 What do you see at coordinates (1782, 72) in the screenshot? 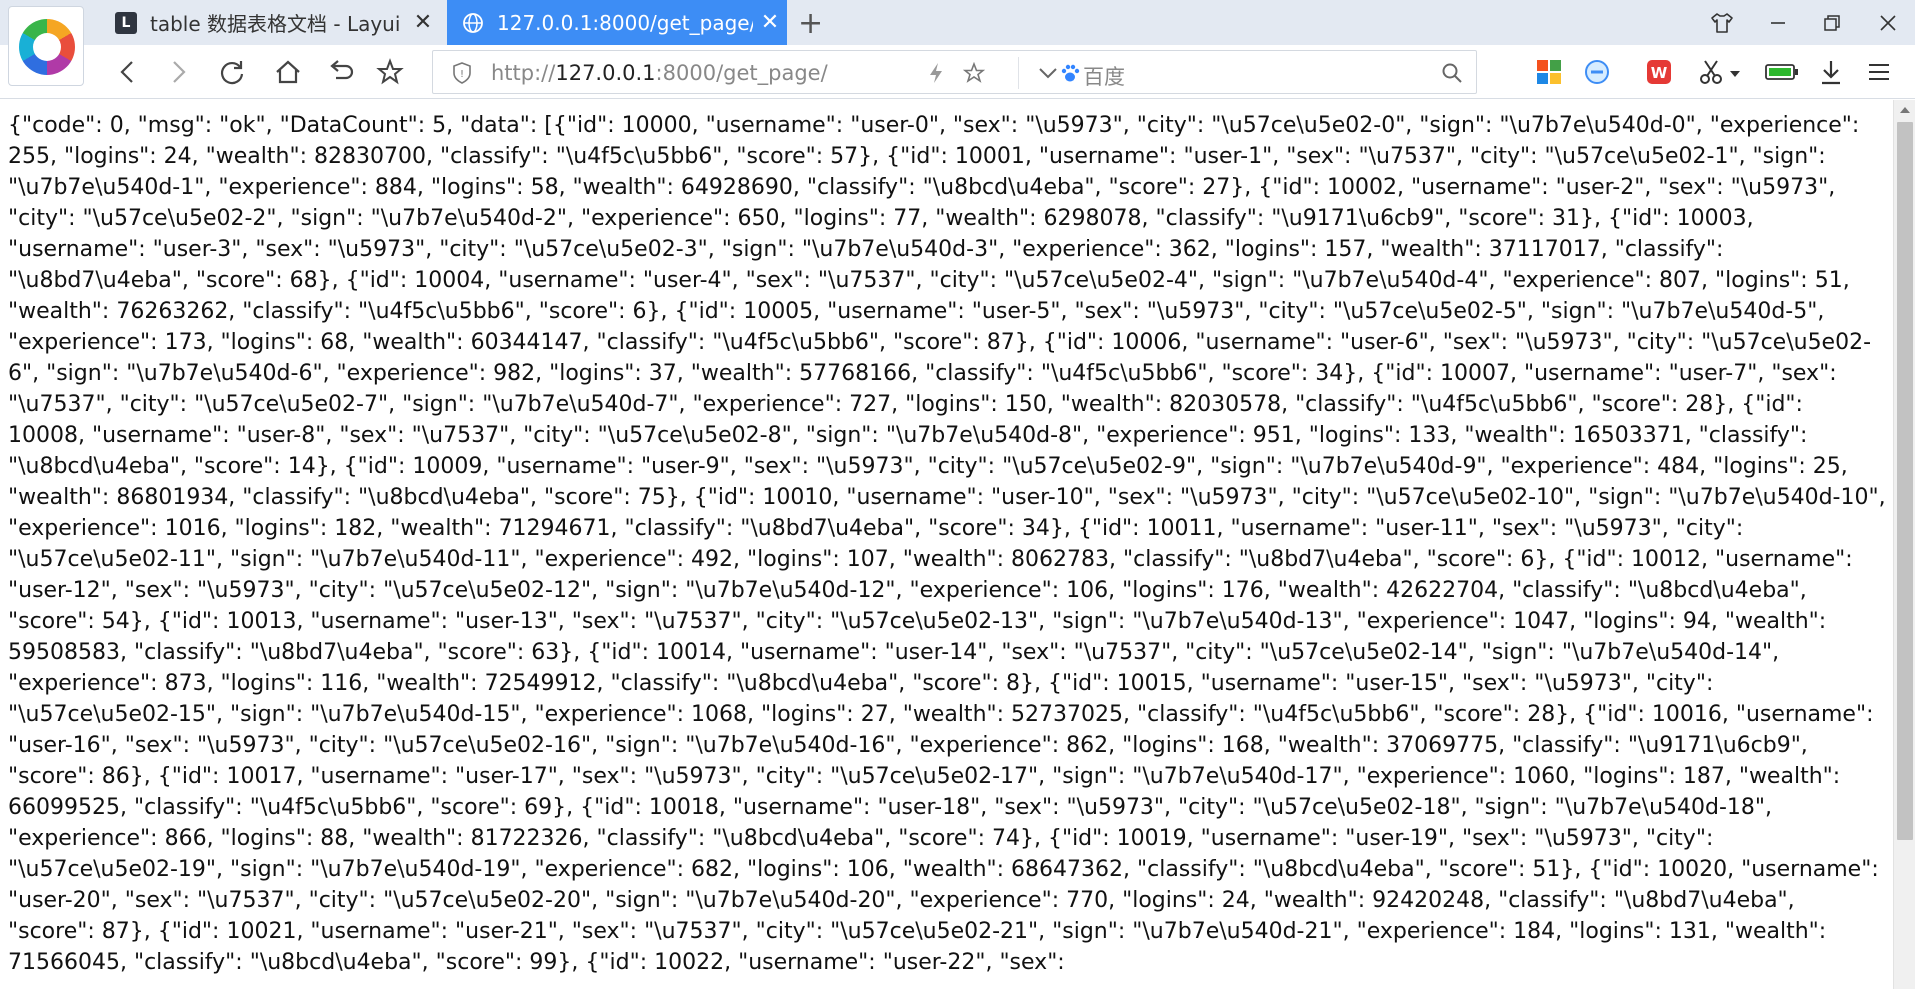
I see `battery-icon` at bounding box center [1782, 72].